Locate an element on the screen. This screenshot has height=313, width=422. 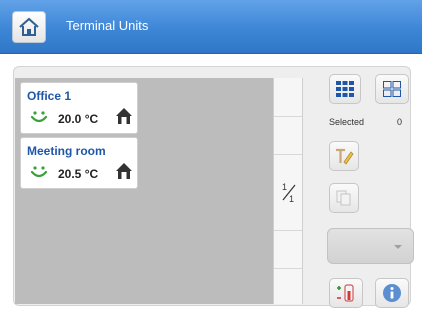
thermometer-icon is located at coordinates (345, 293).